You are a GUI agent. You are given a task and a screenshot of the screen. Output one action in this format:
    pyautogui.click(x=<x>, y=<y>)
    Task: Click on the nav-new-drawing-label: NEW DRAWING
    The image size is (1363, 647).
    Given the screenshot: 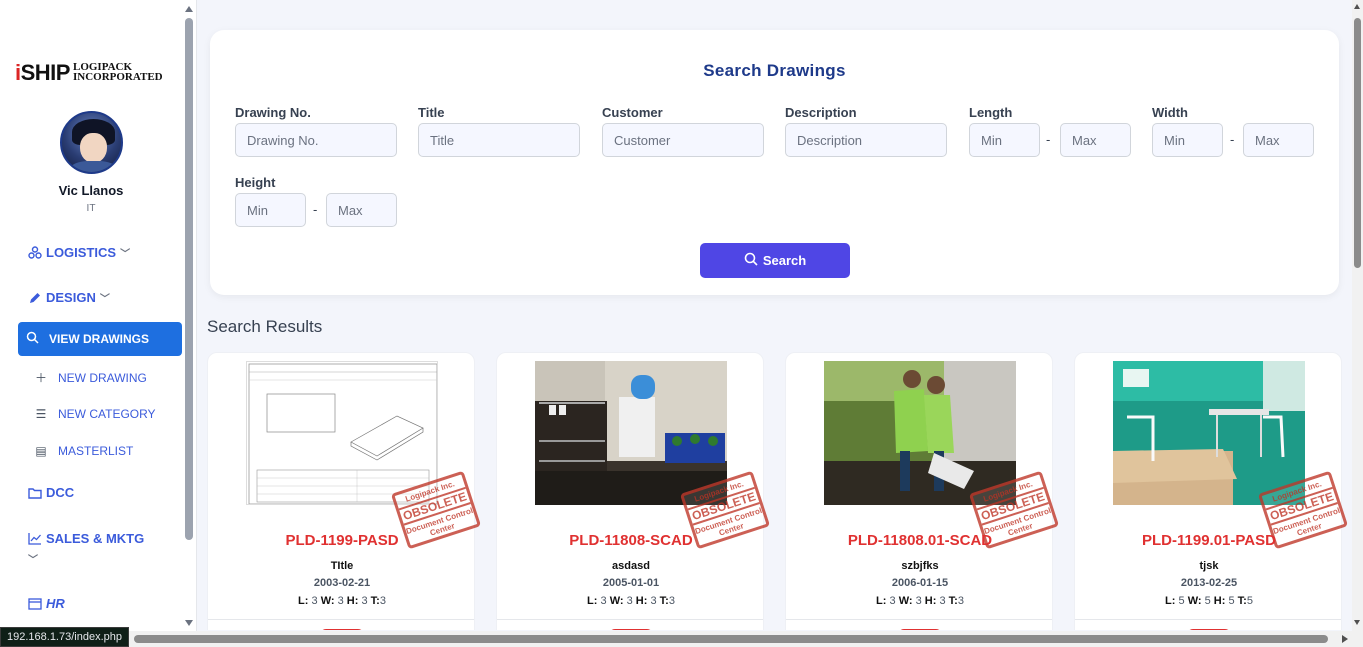 What is the action you would take?
    pyautogui.click(x=102, y=377)
    